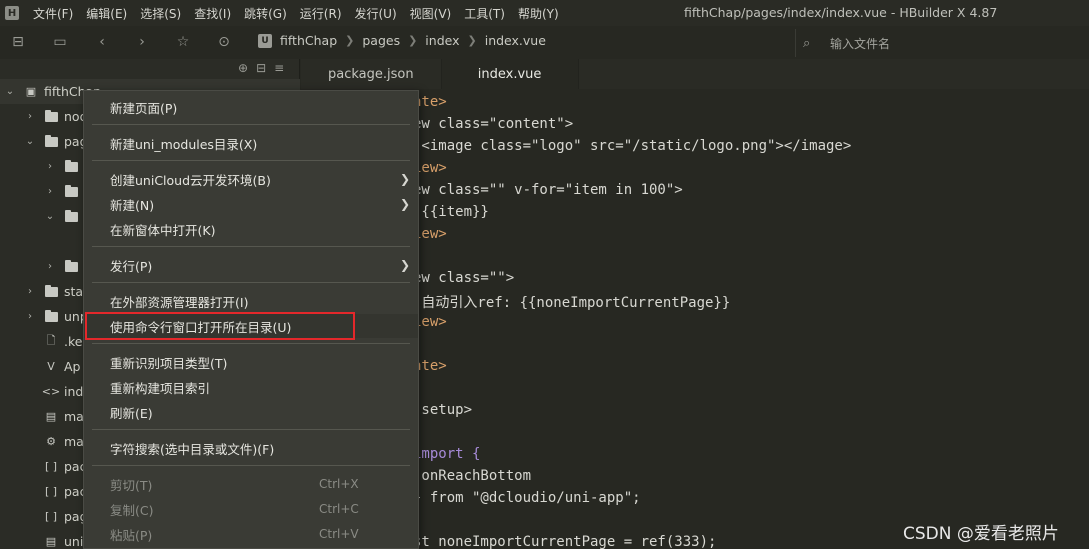 Image resolution: width=1089 pixels, height=549 pixels. I want to click on ctx-paste: 粘贴(P) Ctrl+V, so click(251, 534).